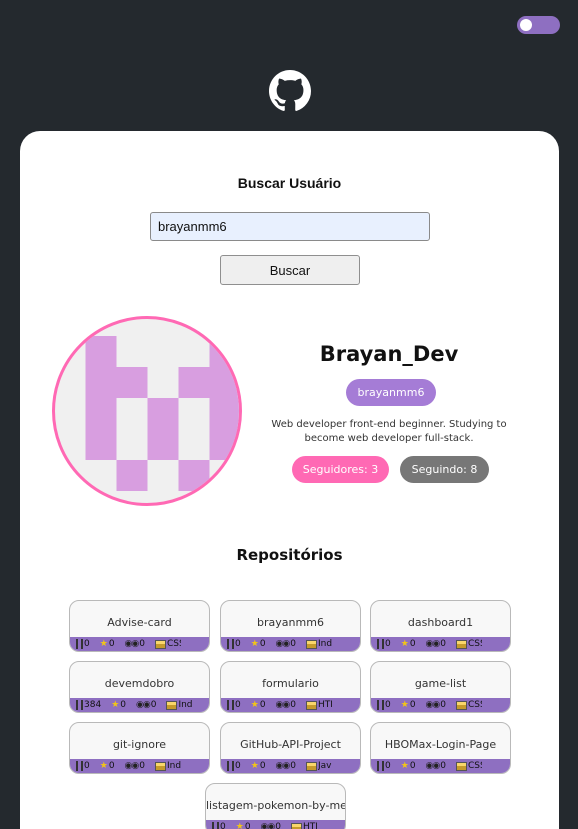 The height and width of the screenshot is (829, 578). Describe the element at coordinates (444, 469) in the screenshot. I see `following-badge: Seguindo: 8` at that location.